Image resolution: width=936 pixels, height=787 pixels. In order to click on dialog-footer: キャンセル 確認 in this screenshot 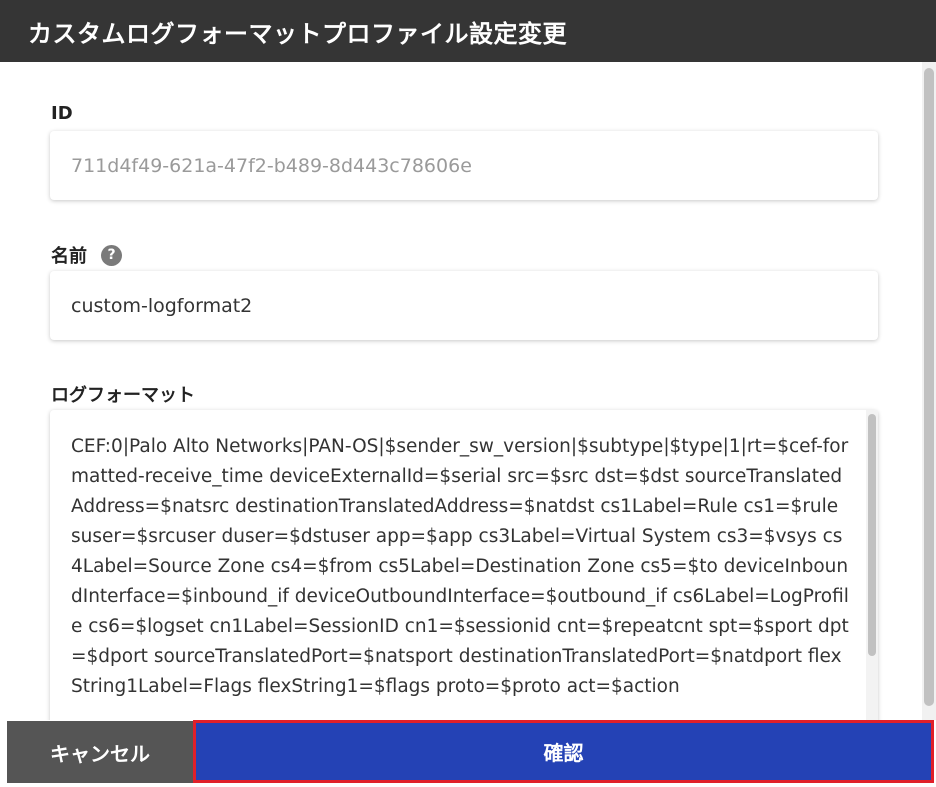, I will do `click(468, 753)`.